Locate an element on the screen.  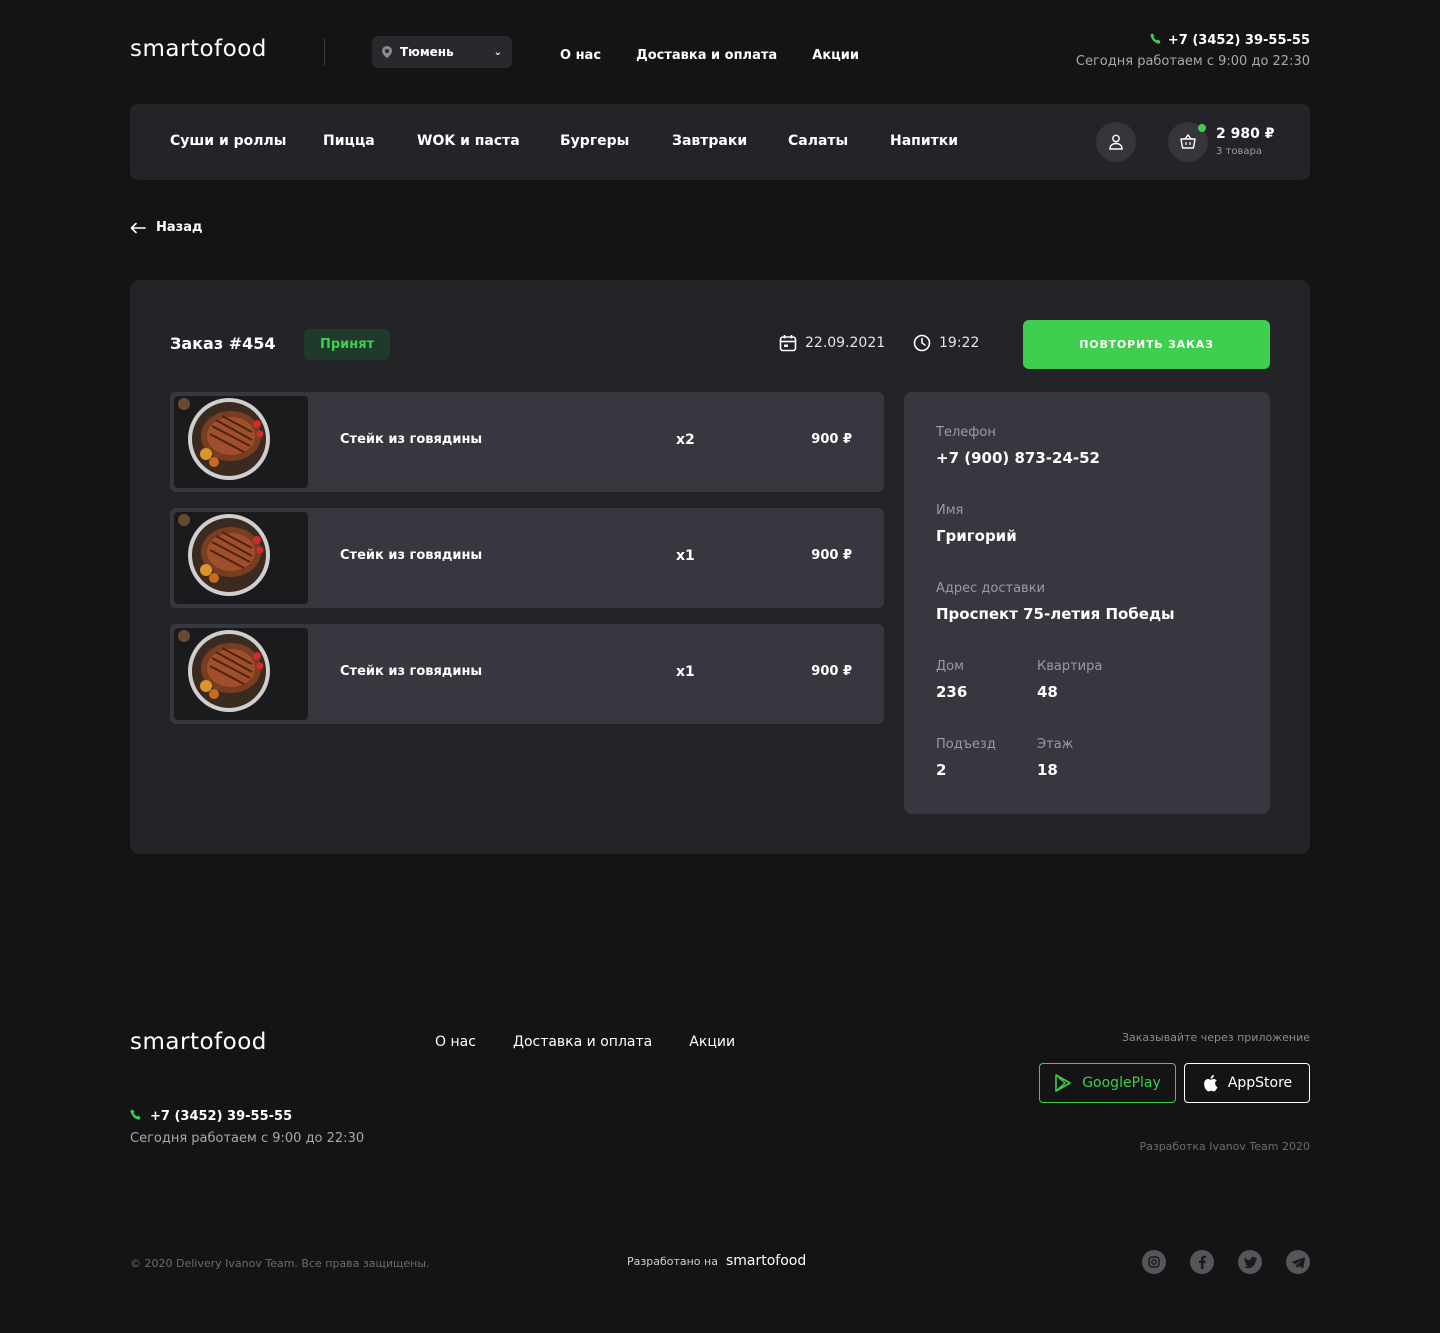
category-salads: Салаты is located at coordinates (818, 141).